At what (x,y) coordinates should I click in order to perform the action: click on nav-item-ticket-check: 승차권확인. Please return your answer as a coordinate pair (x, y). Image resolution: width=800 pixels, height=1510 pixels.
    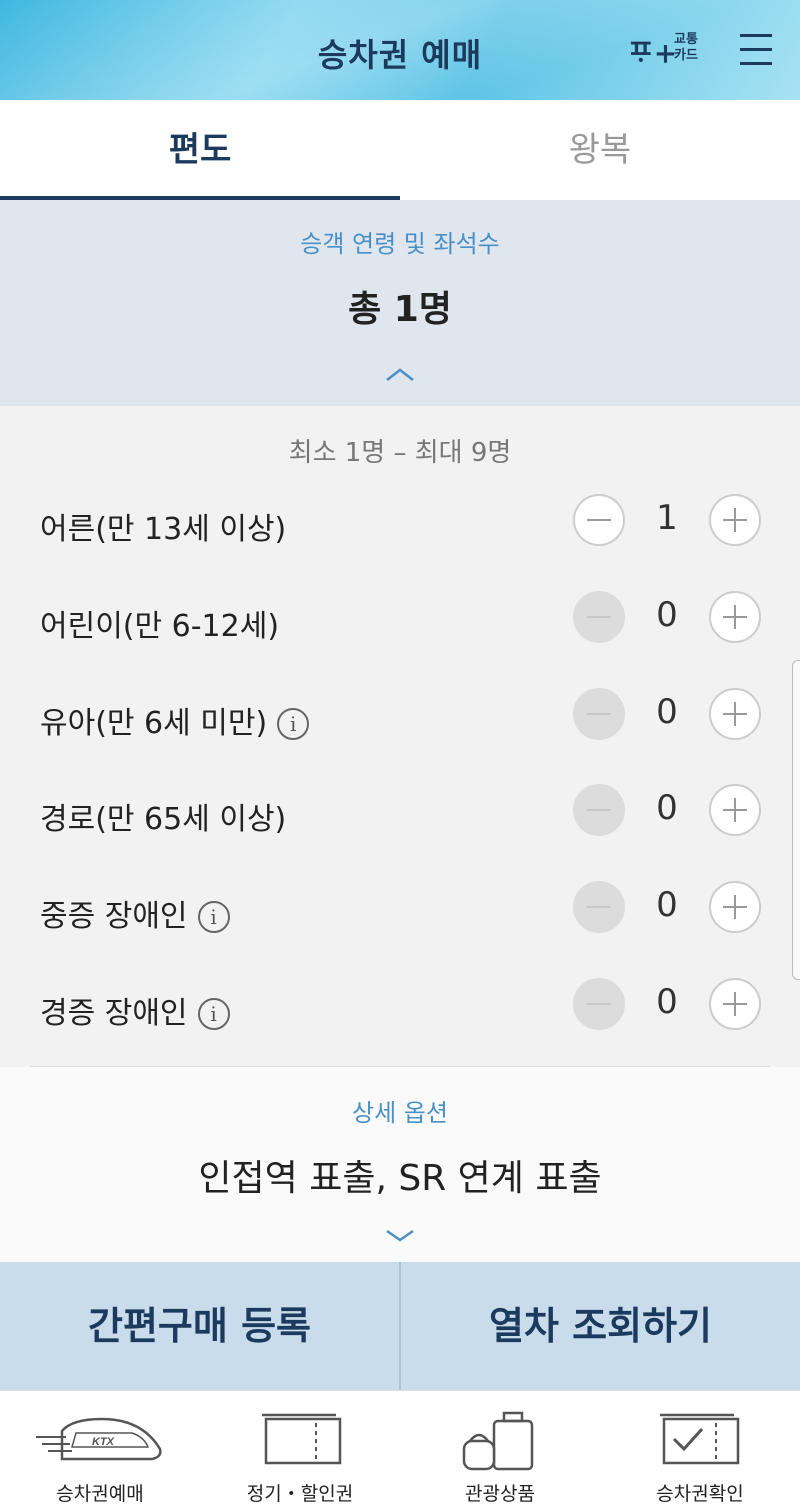
    Looking at the image, I should click on (700, 1450).